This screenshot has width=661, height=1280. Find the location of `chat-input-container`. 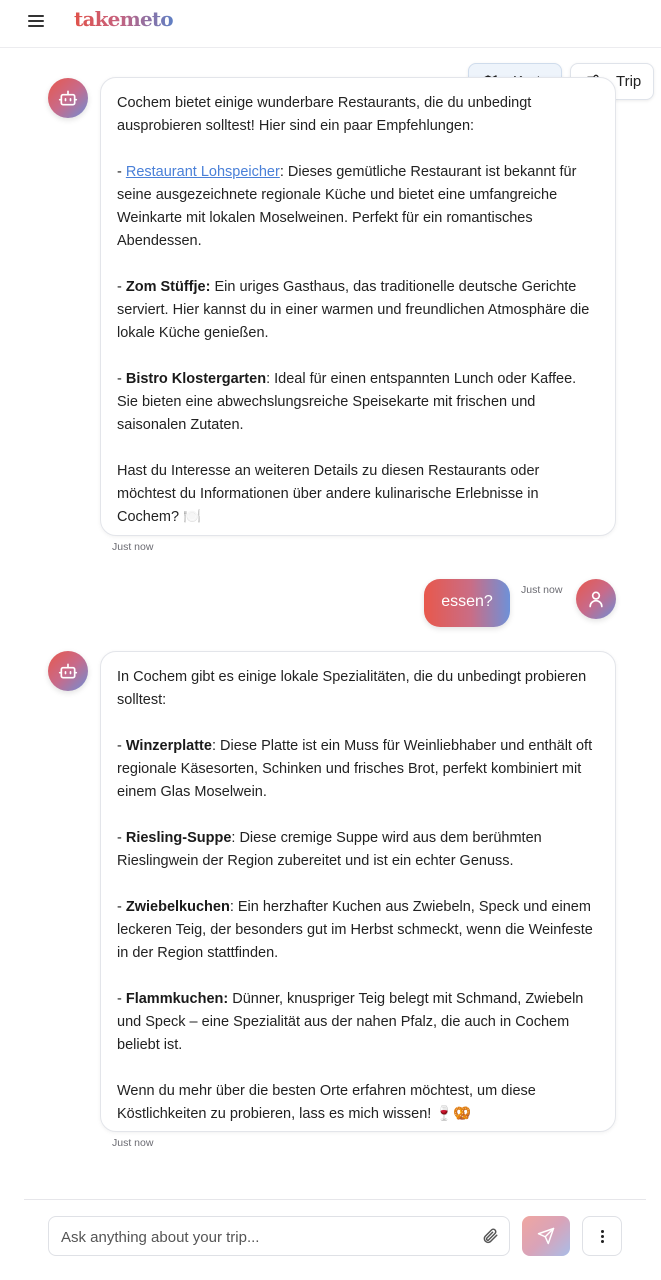

chat-input-container is located at coordinates (279, 1236).